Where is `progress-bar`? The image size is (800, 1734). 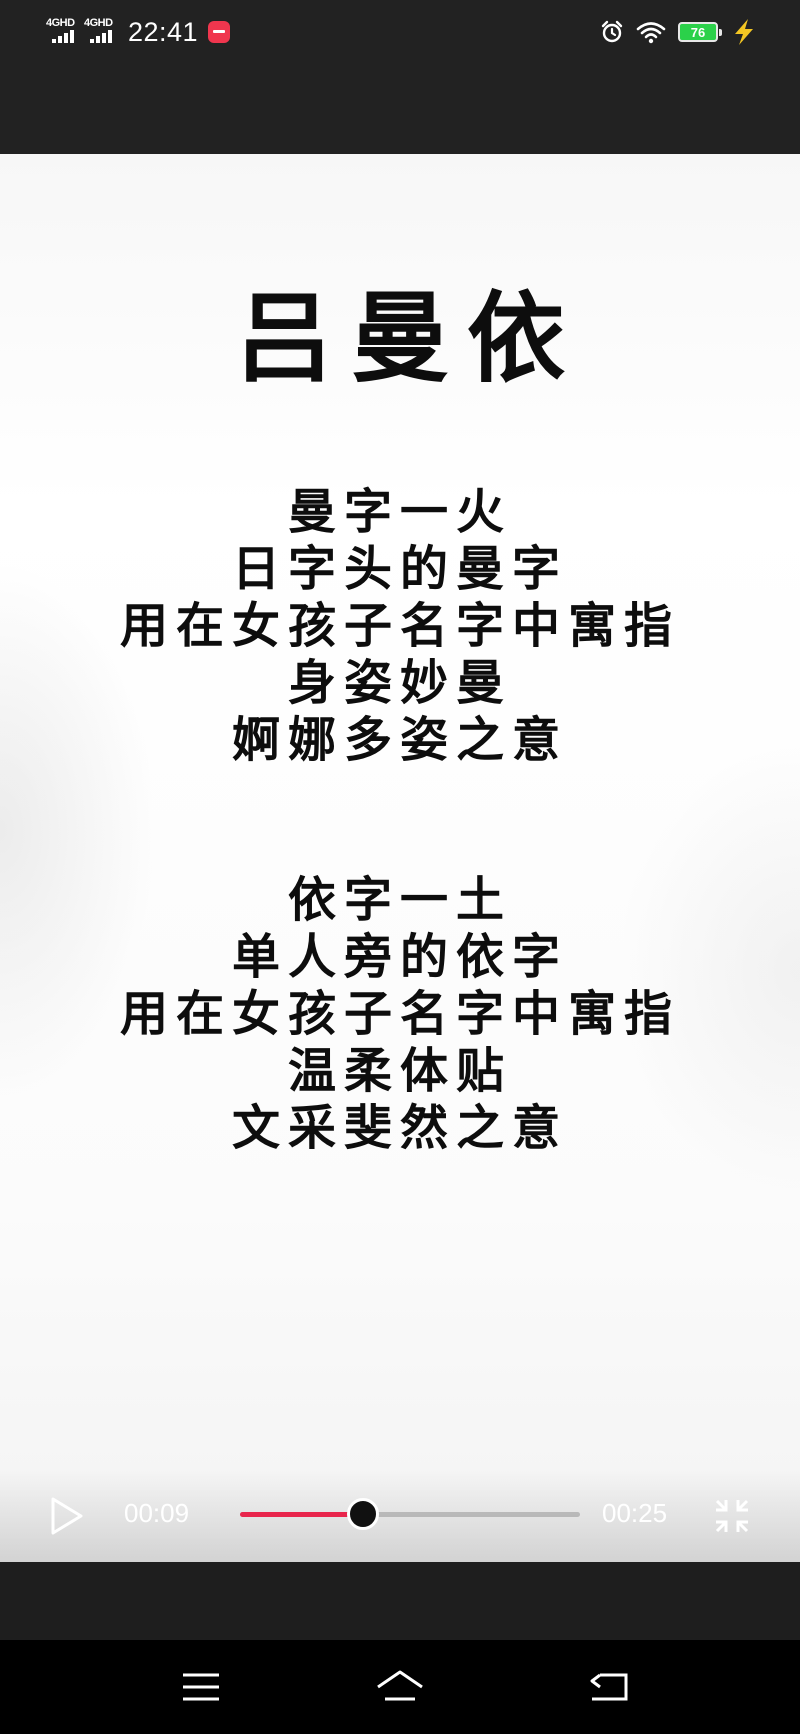
progress-bar is located at coordinates (410, 1514).